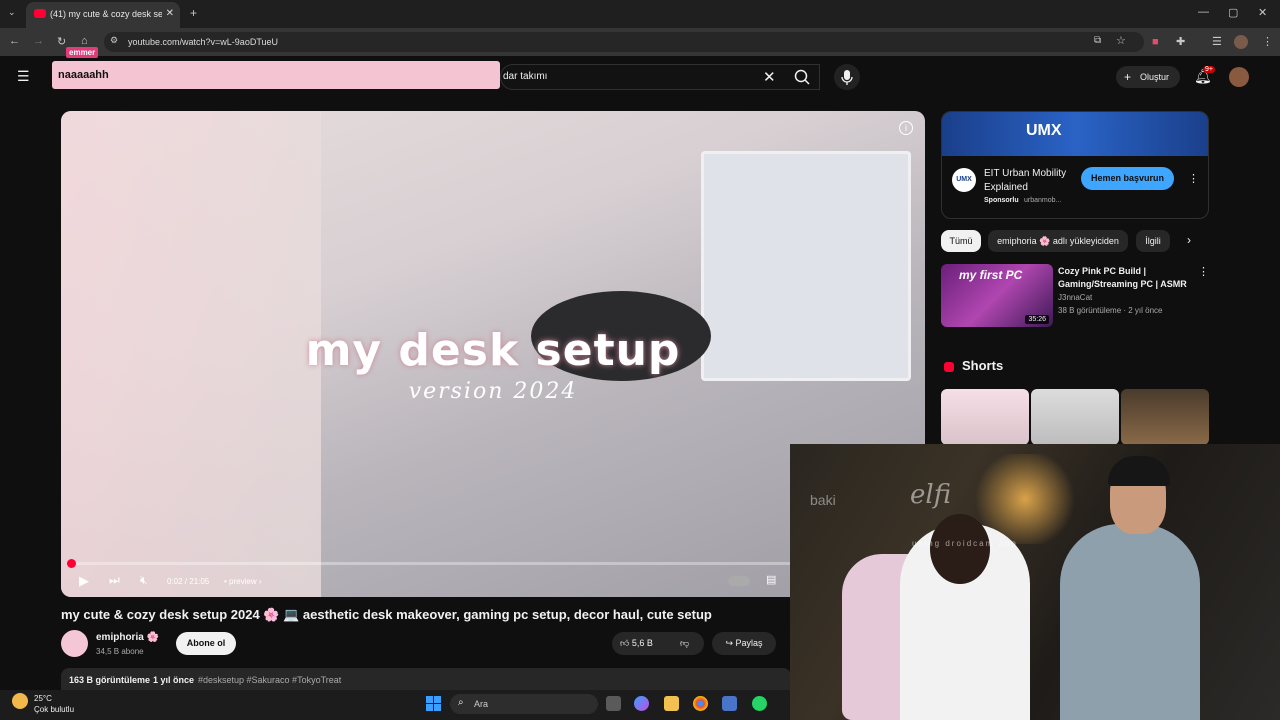 The image size is (1280, 720). Describe the element at coordinates (61, 41) in the screenshot. I see `reload-icon: ↻` at that location.